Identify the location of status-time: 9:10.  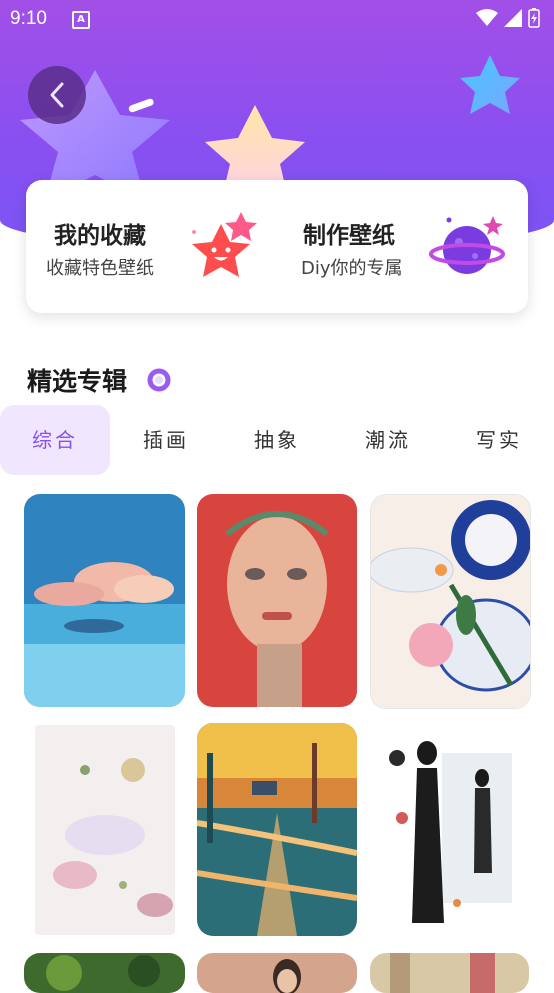
(28, 18).